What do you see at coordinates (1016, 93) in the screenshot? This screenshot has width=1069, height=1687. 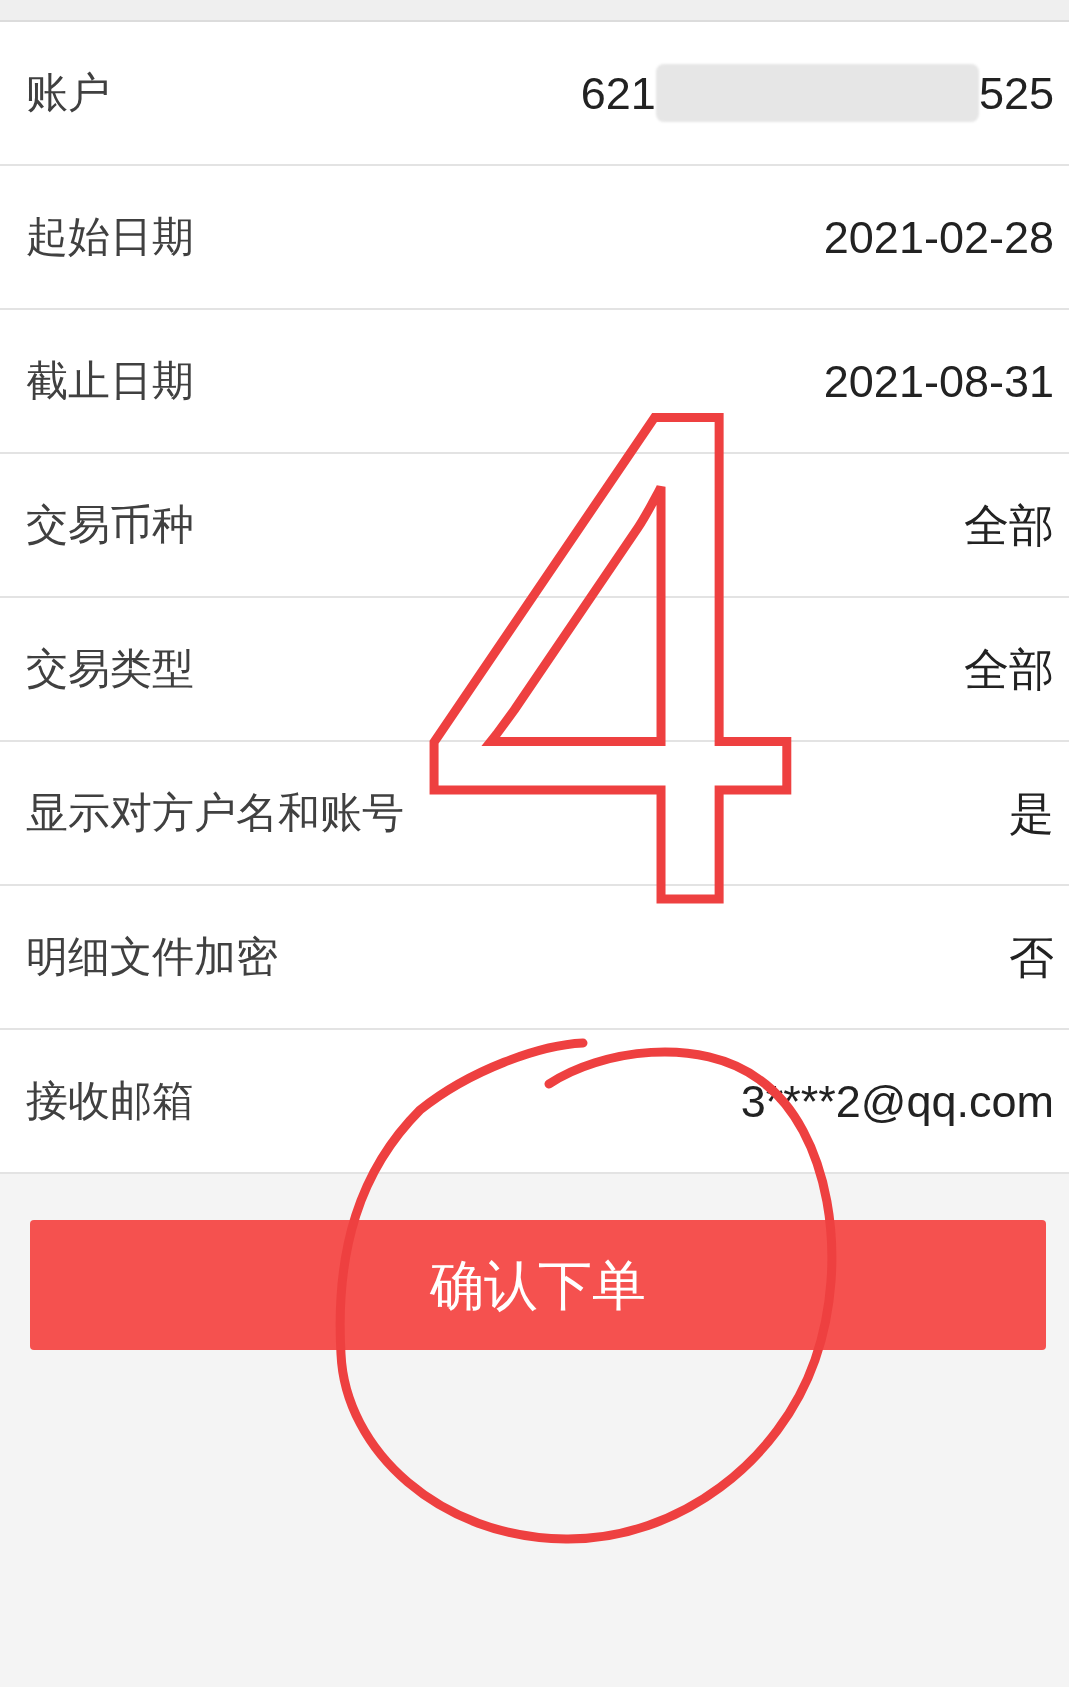 I see `field-value: 525` at bounding box center [1016, 93].